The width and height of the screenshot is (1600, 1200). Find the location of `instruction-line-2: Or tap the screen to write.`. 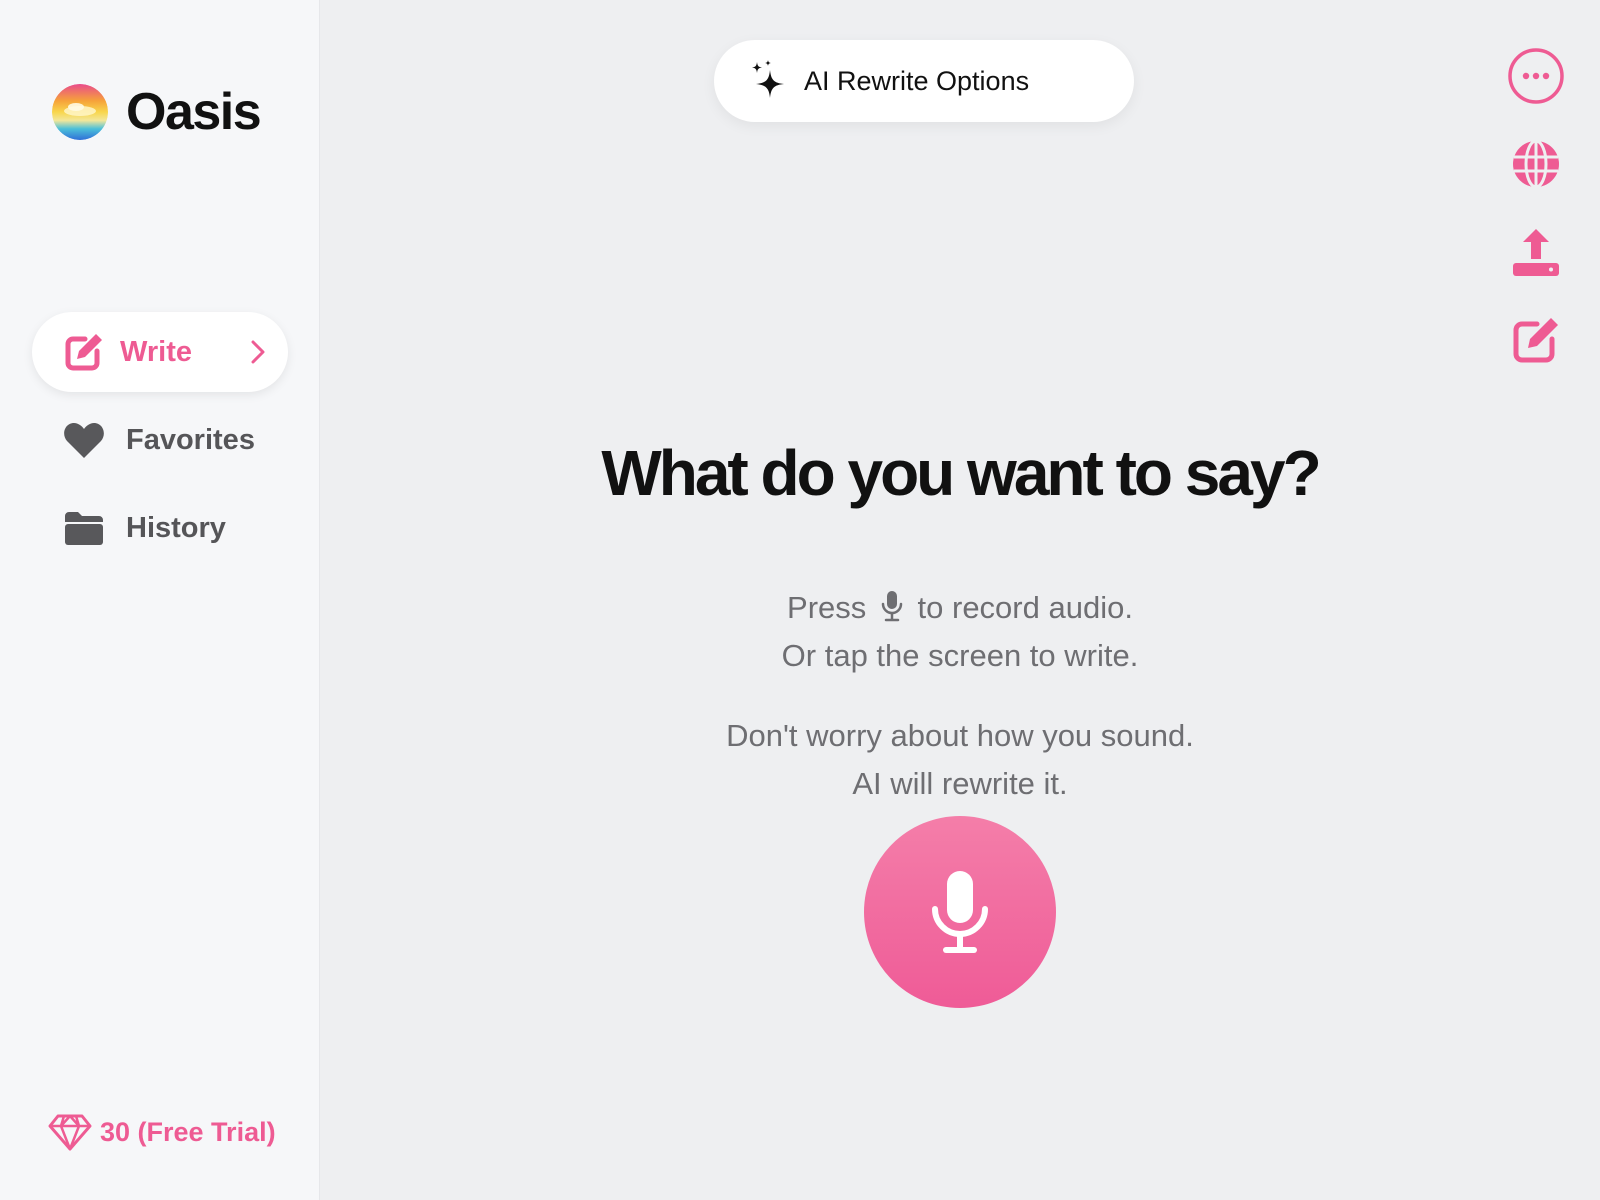

instruction-line-2: Or tap the screen to write. is located at coordinates (960, 655).